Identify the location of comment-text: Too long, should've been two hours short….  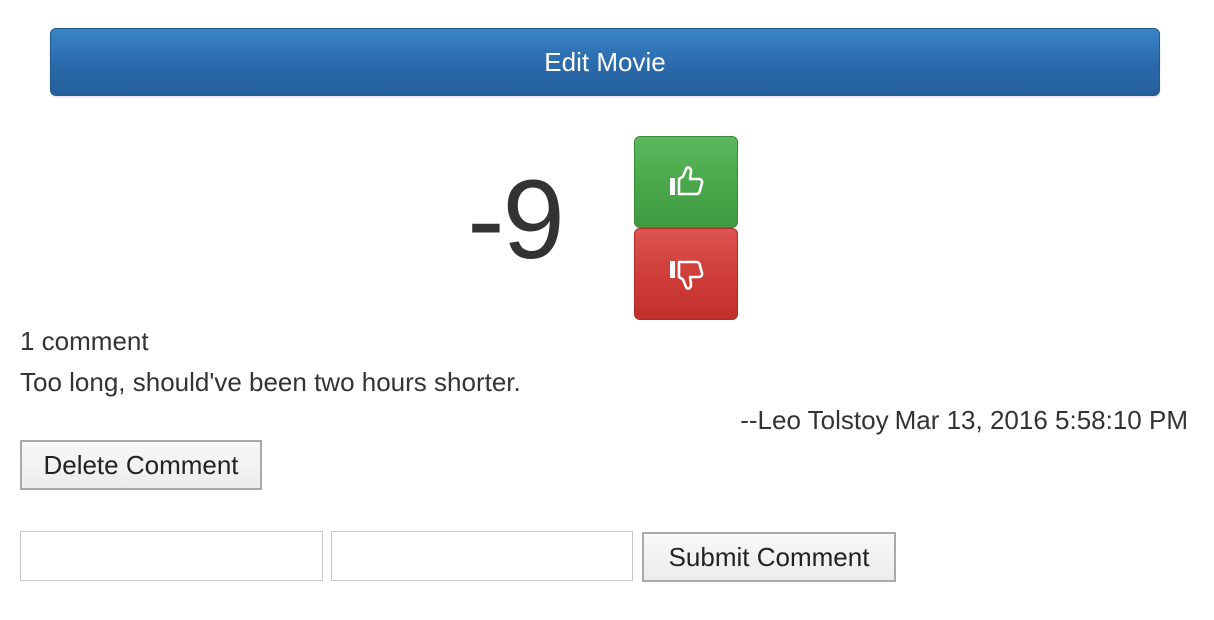
(270, 382).